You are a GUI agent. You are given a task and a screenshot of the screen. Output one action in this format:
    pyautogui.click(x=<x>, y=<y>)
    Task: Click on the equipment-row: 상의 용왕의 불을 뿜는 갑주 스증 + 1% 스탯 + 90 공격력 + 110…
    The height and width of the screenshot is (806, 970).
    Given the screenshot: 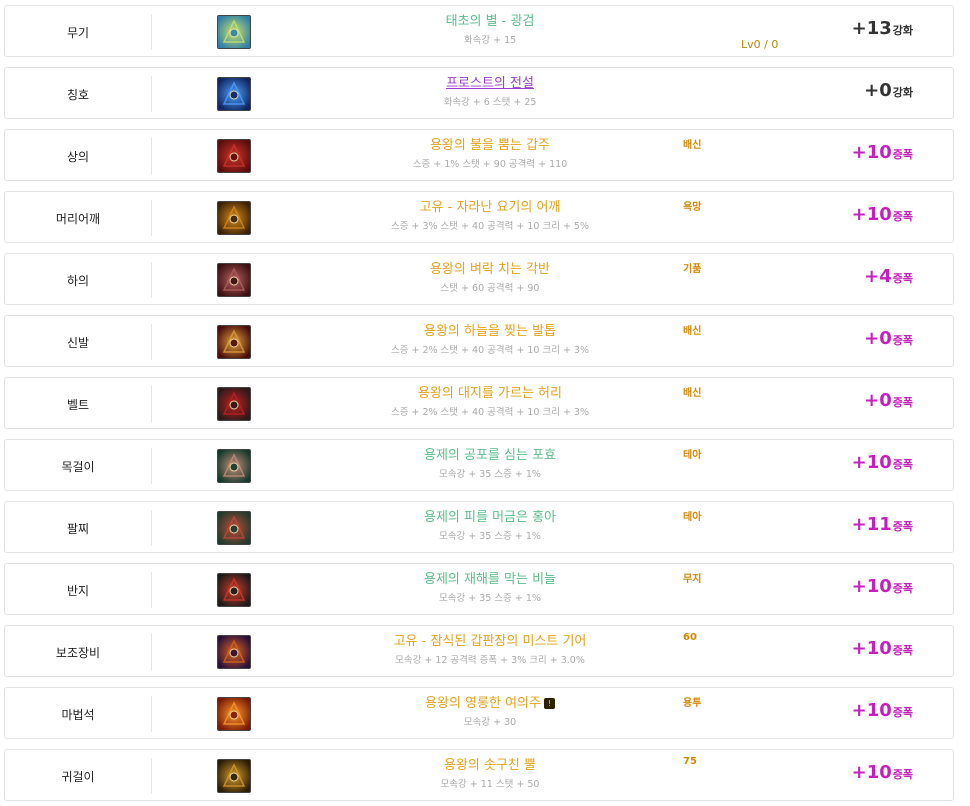 What is the action you would take?
    pyautogui.click(x=479, y=155)
    